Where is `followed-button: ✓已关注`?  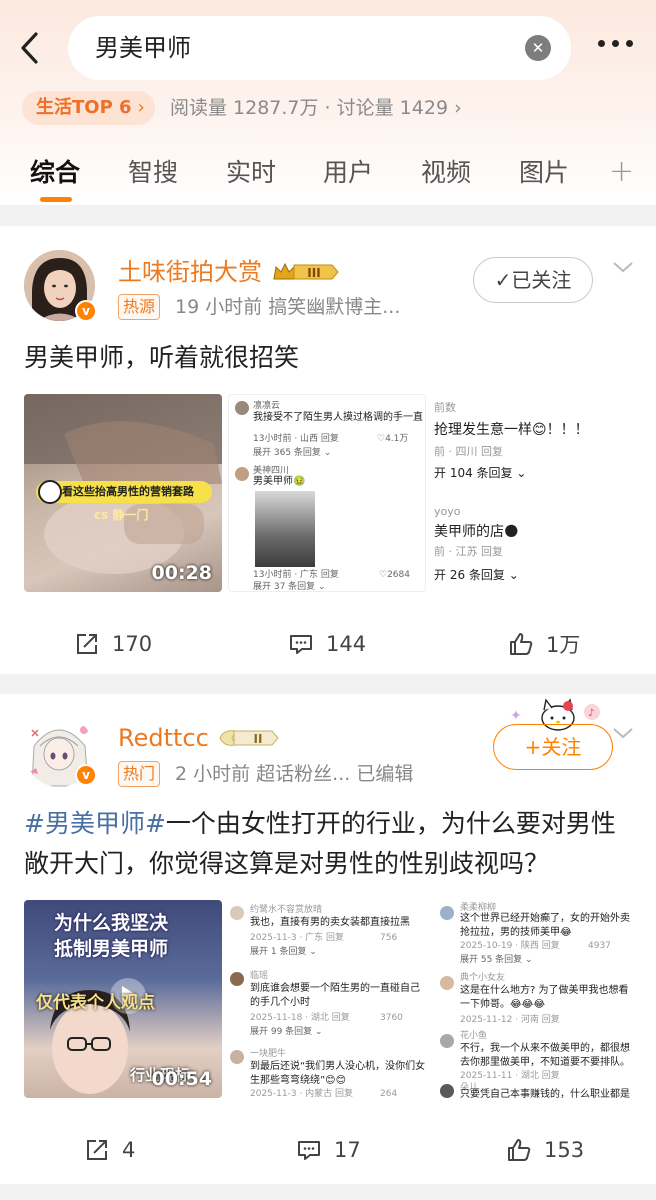 followed-button: ✓已关注 is located at coordinates (533, 280).